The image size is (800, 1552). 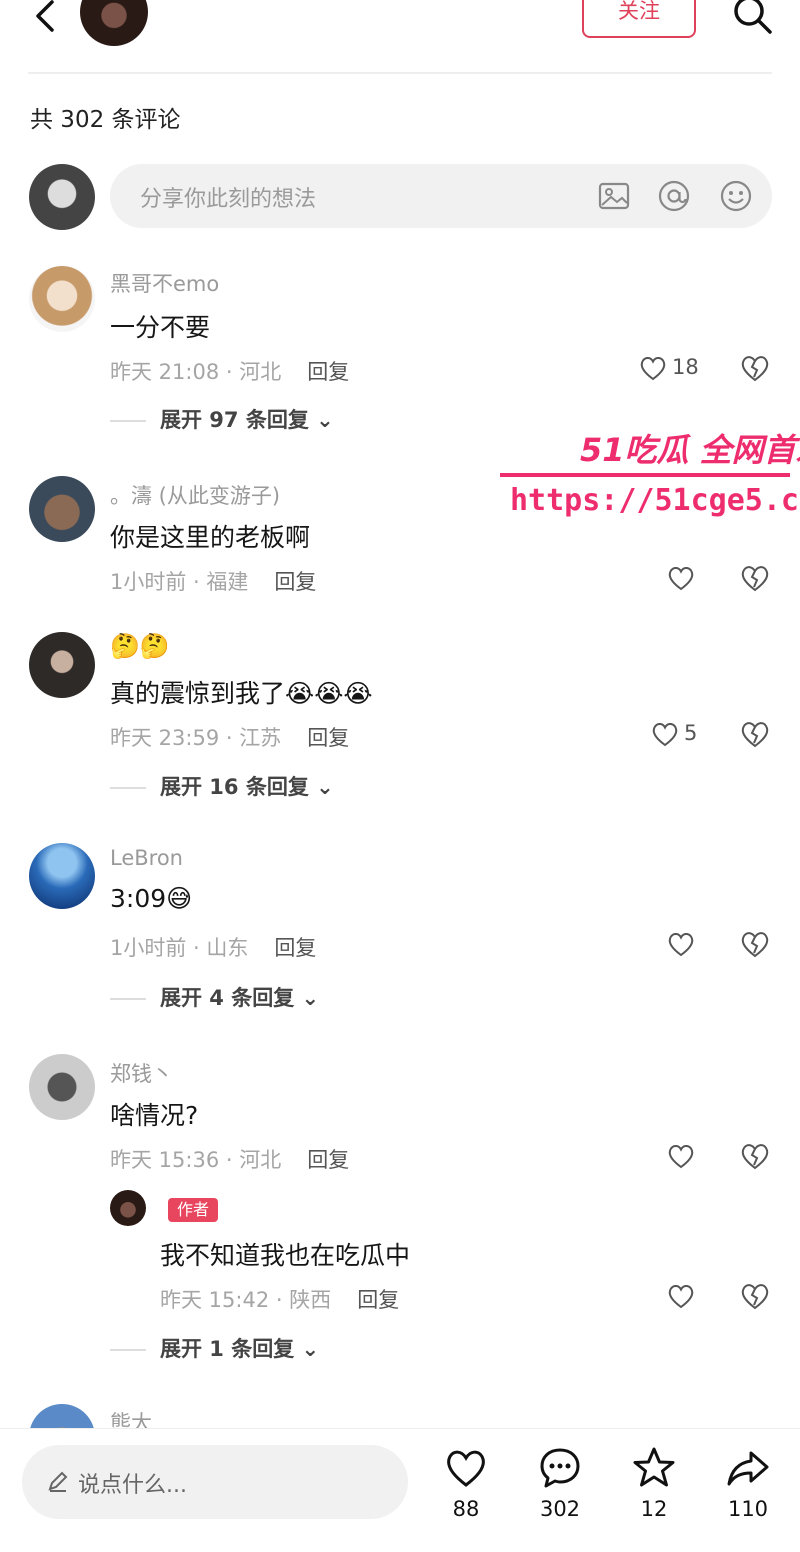 I want to click on comment-username: 。濤 (从此变游子), so click(x=195, y=495).